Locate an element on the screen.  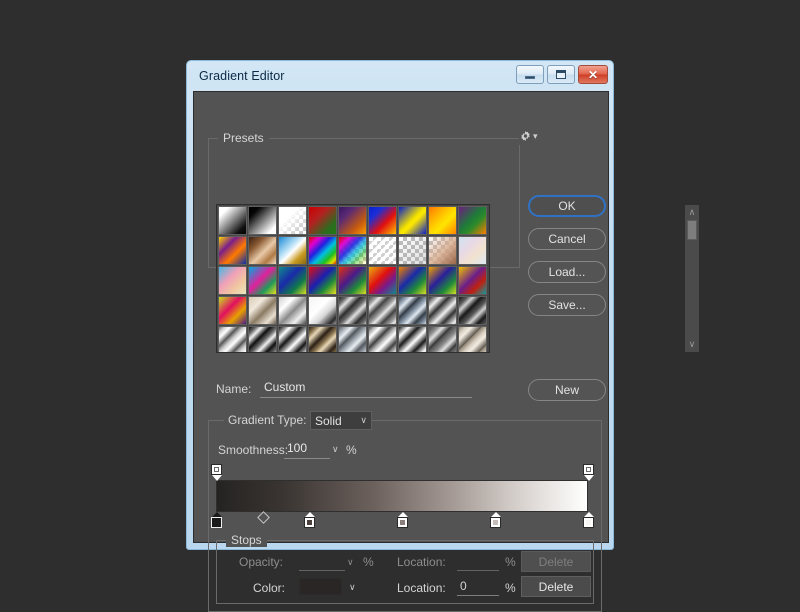
color-location-unit: % is located at coordinates (510, 588).